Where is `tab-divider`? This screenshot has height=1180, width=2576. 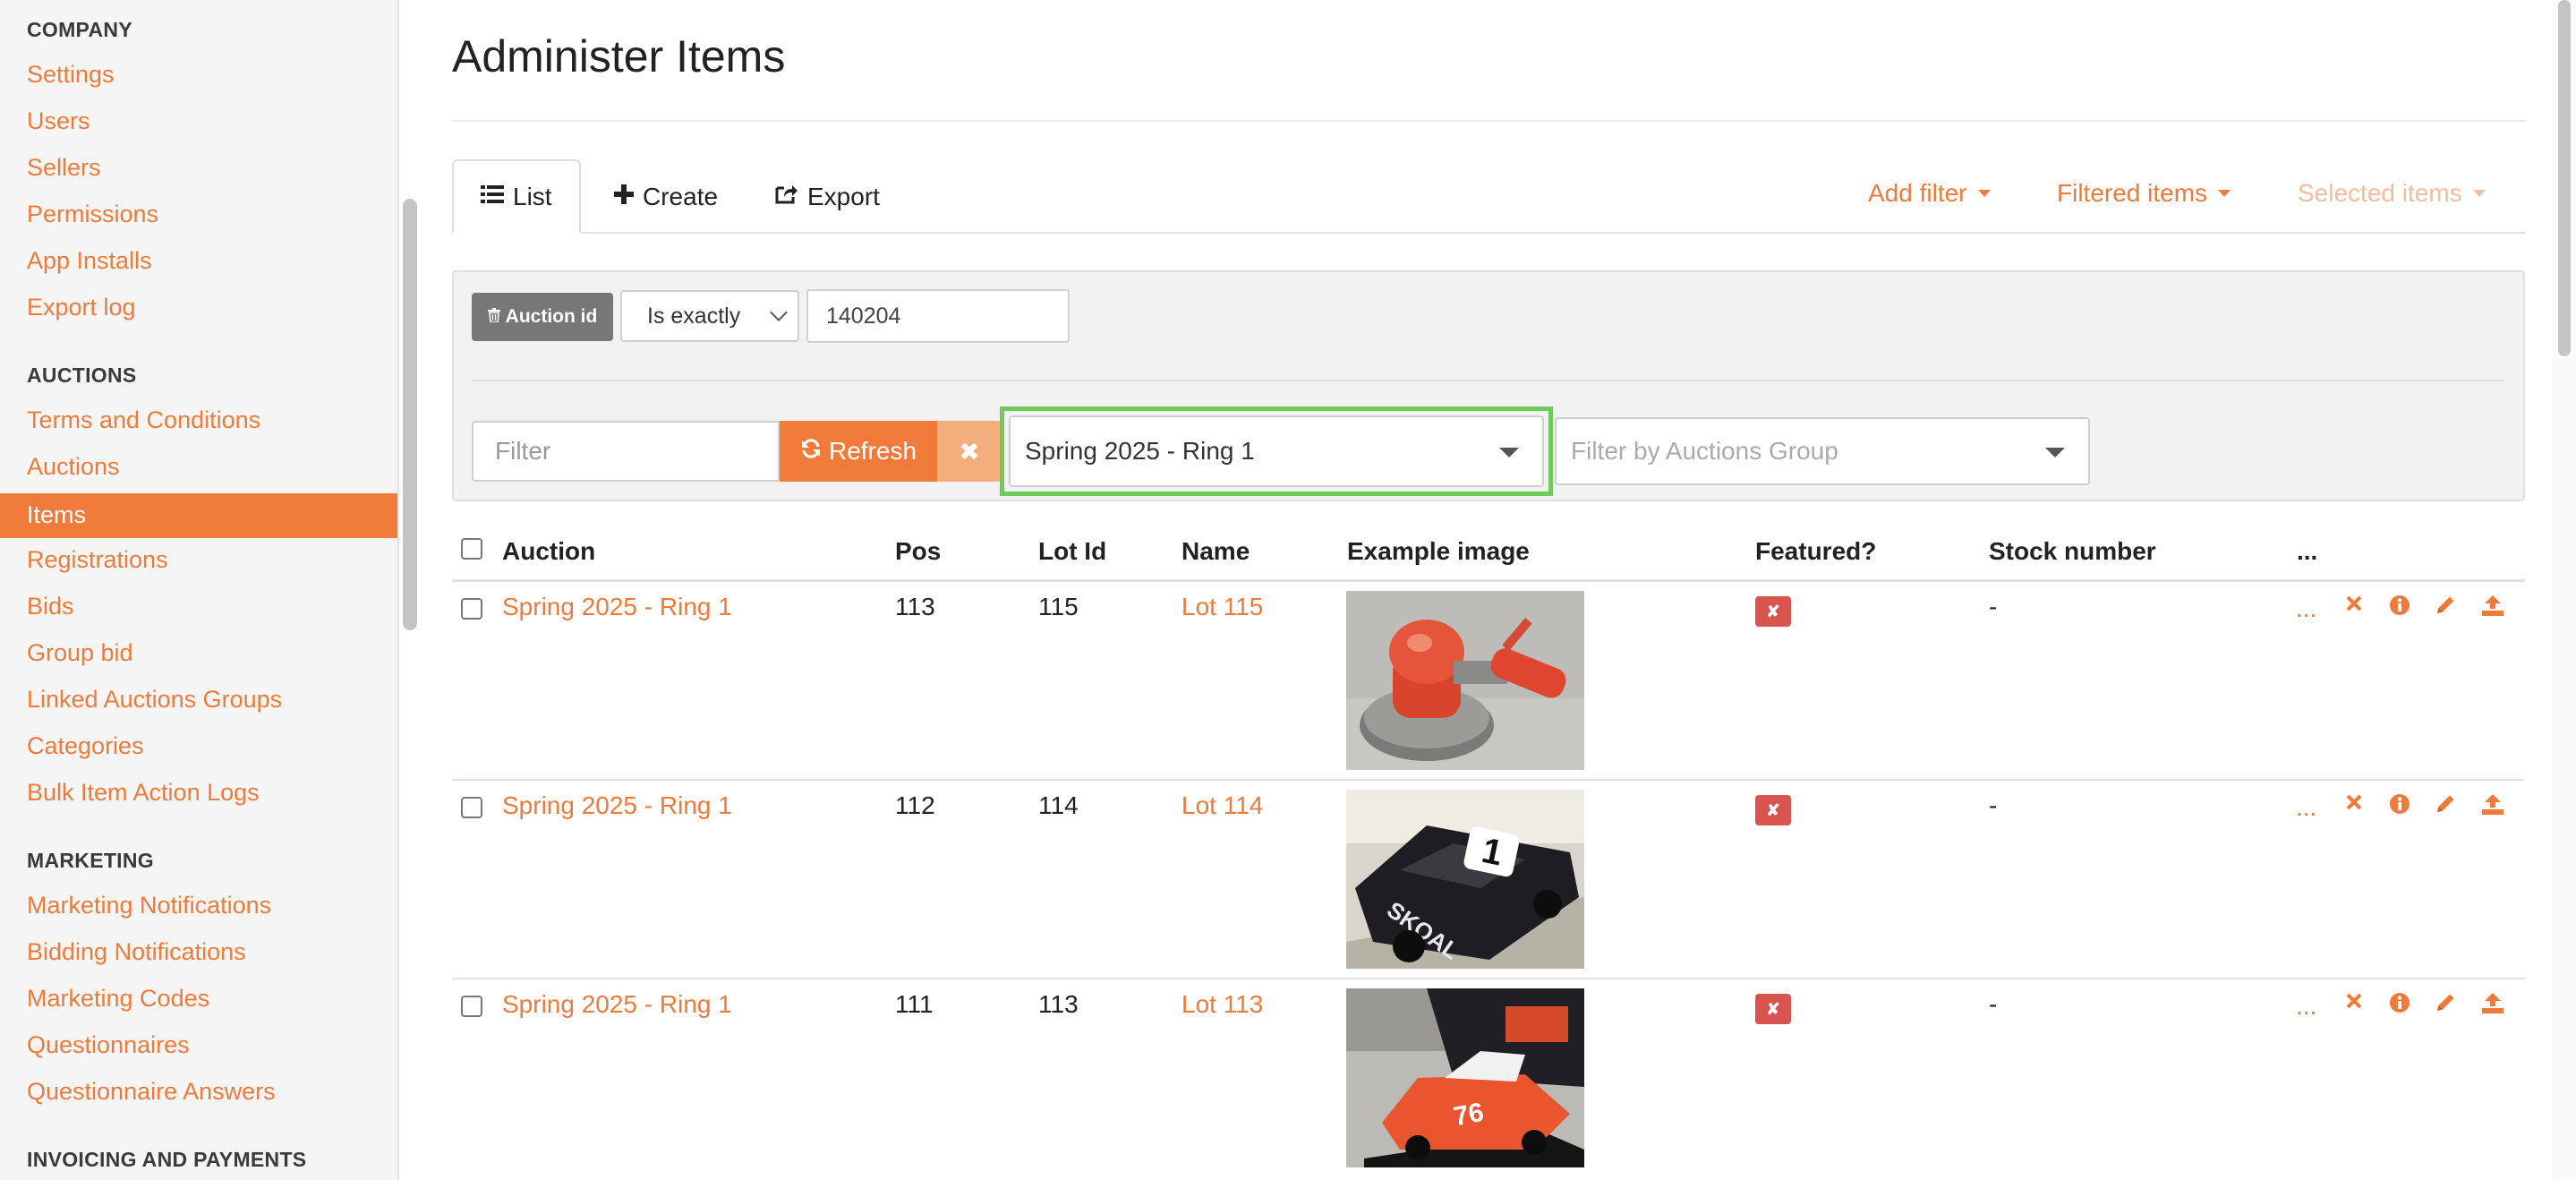
tab-divider is located at coordinates (1488, 233).